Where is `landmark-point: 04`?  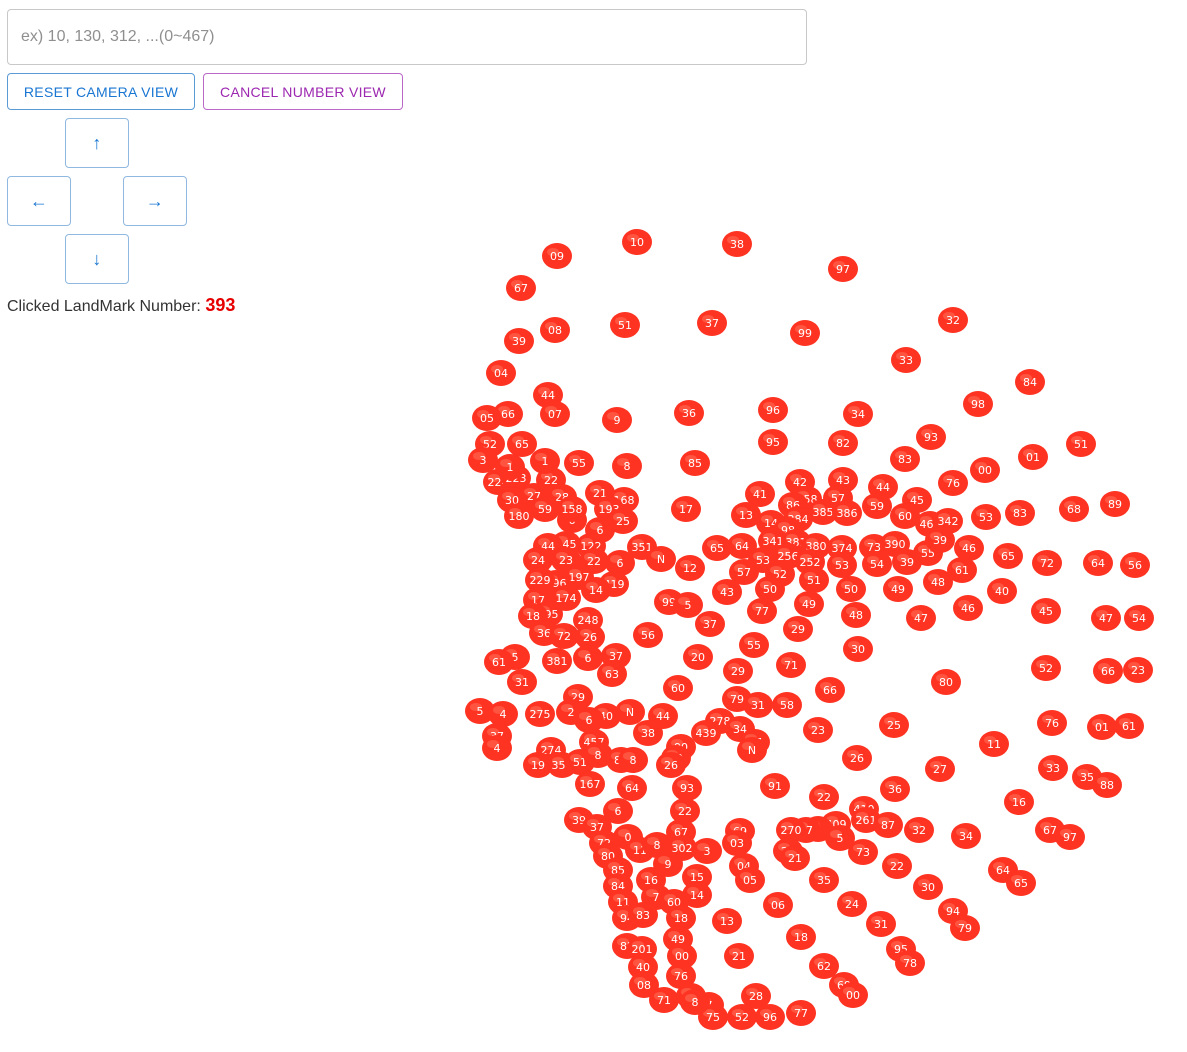 landmark-point: 04 is located at coordinates (501, 373).